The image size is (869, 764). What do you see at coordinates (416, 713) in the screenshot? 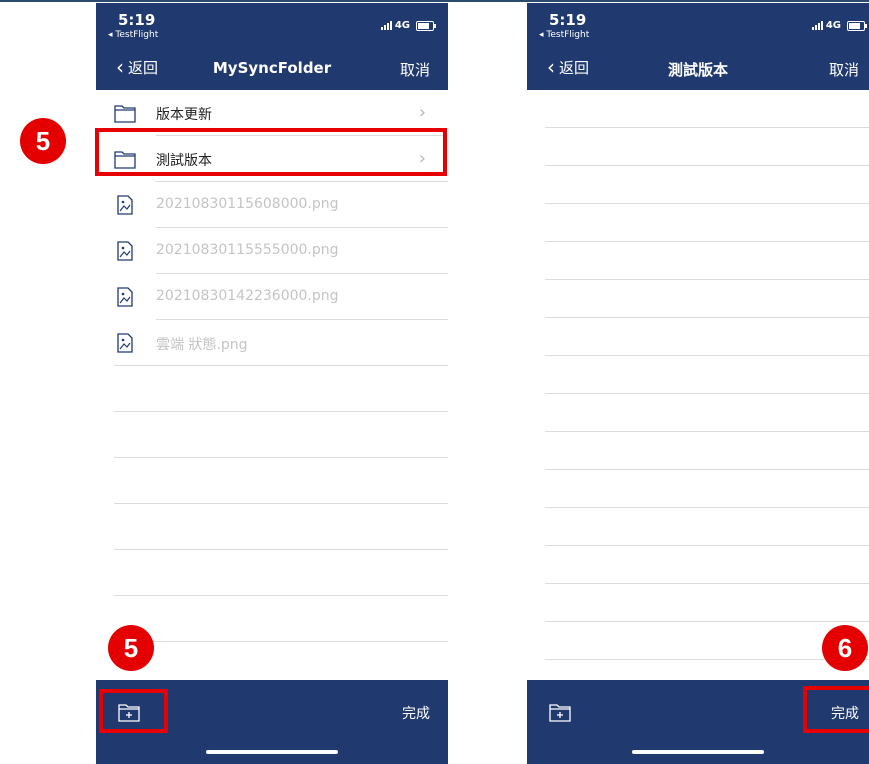
I see `done-button: 完成` at bounding box center [416, 713].